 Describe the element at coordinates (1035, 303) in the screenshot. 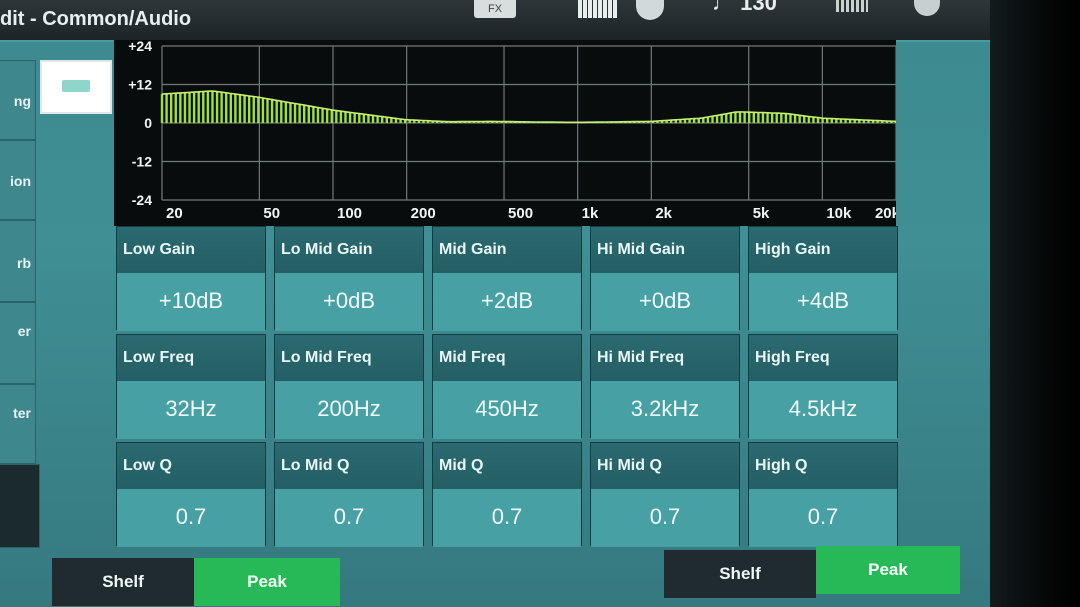

I see `device-bezel` at that location.